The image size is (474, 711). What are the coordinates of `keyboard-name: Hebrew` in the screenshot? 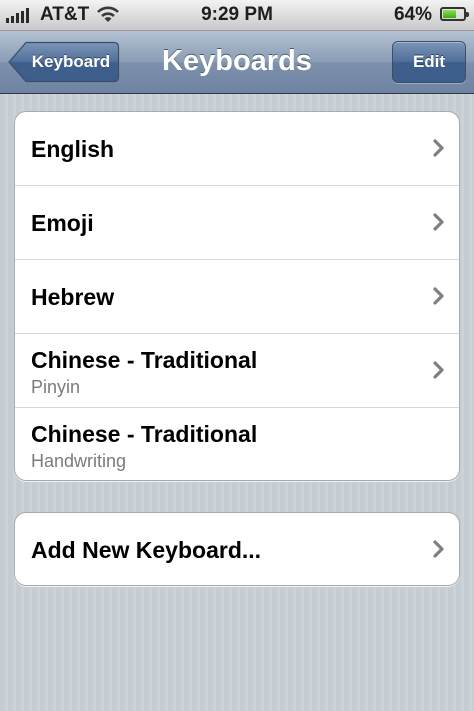 It's located at (73, 297).